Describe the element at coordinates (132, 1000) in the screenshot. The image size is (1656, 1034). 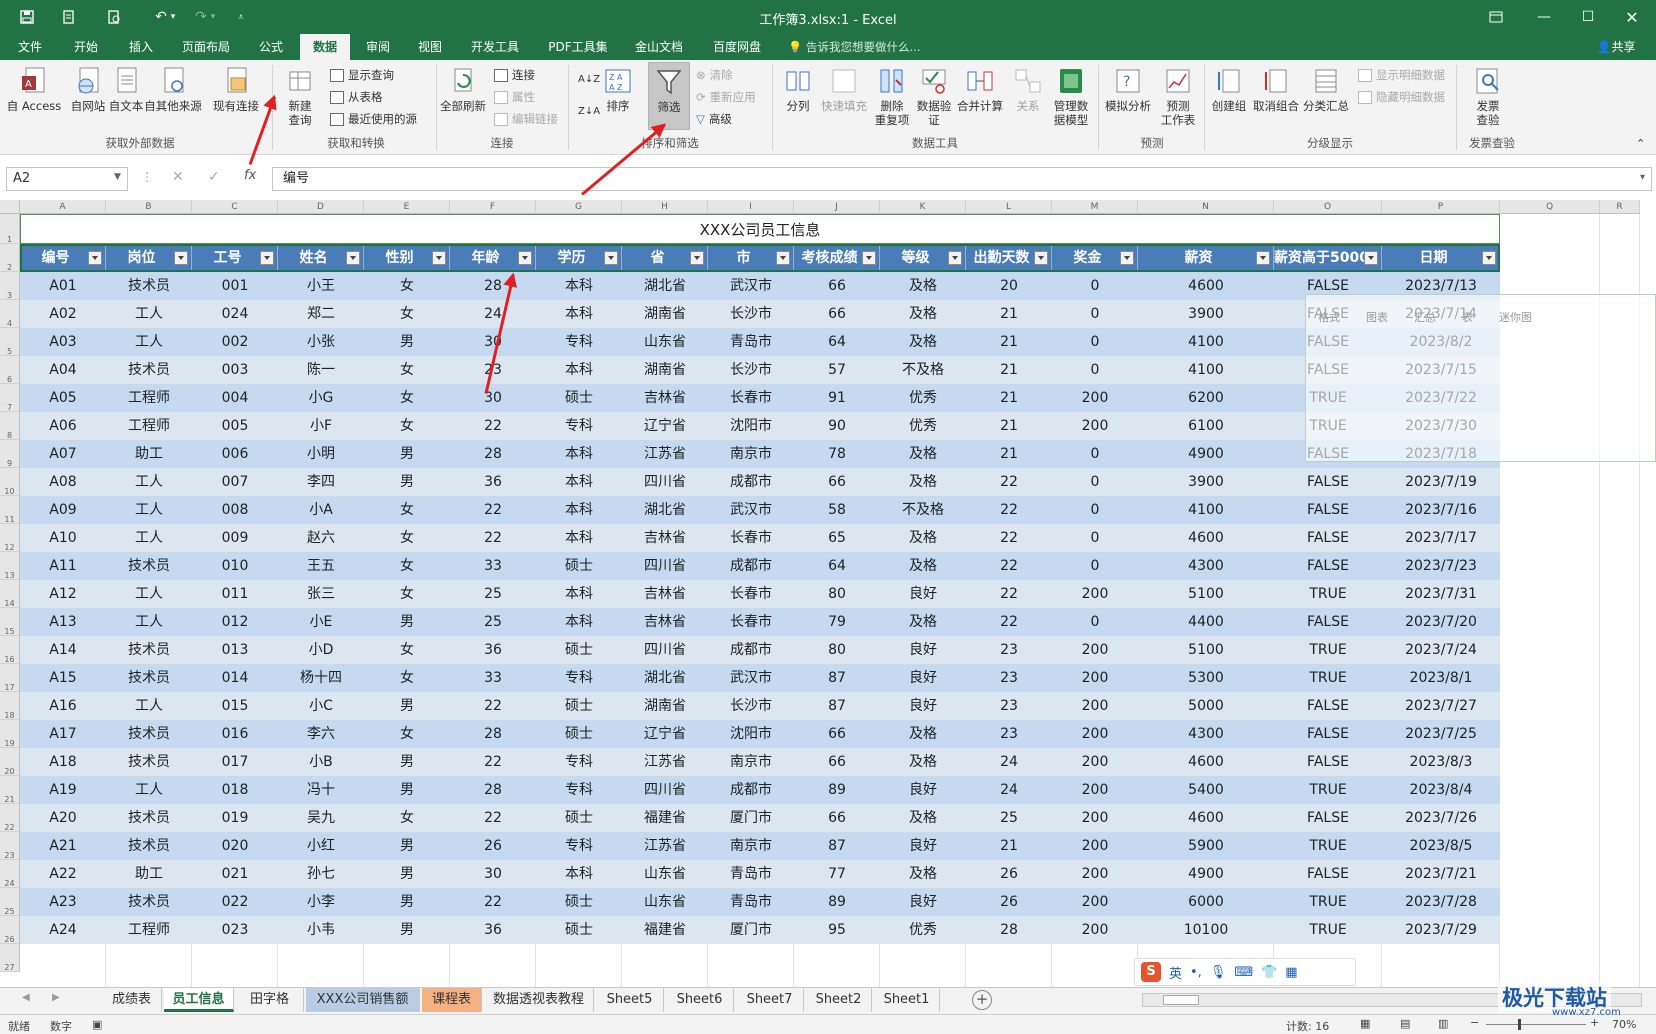
I see `sheet-tab-scores: 成绩表` at that location.